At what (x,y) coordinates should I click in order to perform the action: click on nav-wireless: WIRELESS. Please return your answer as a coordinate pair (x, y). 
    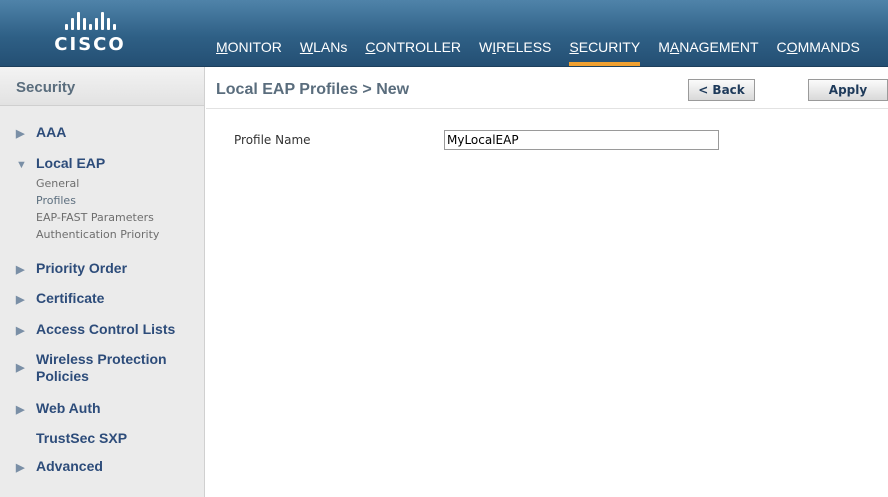
    Looking at the image, I should click on (515, 51).